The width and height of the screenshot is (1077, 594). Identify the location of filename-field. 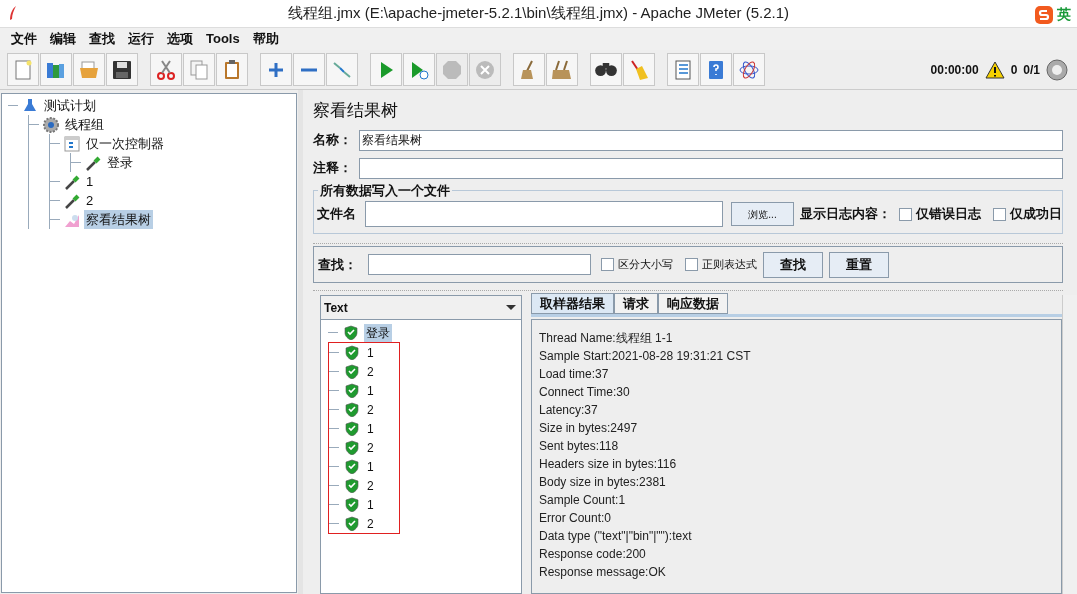
(544, 214).